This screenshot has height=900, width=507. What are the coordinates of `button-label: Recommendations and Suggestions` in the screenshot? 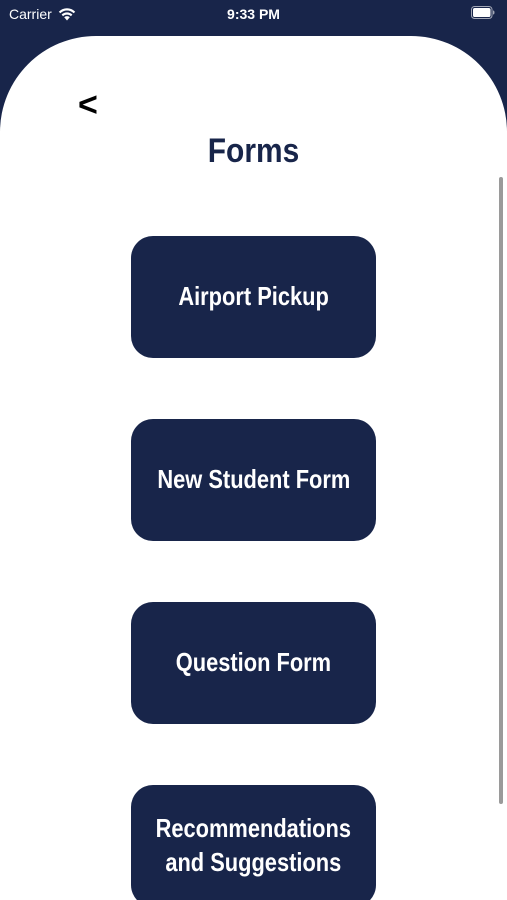 It's located at (253, 845).